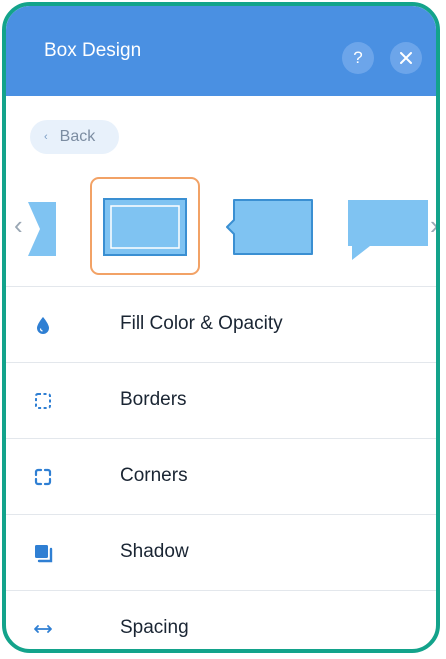  What do you see at coordinates (43, 477) in the screenshot?
I see `corners-icon` at bounding box center [43, 477].